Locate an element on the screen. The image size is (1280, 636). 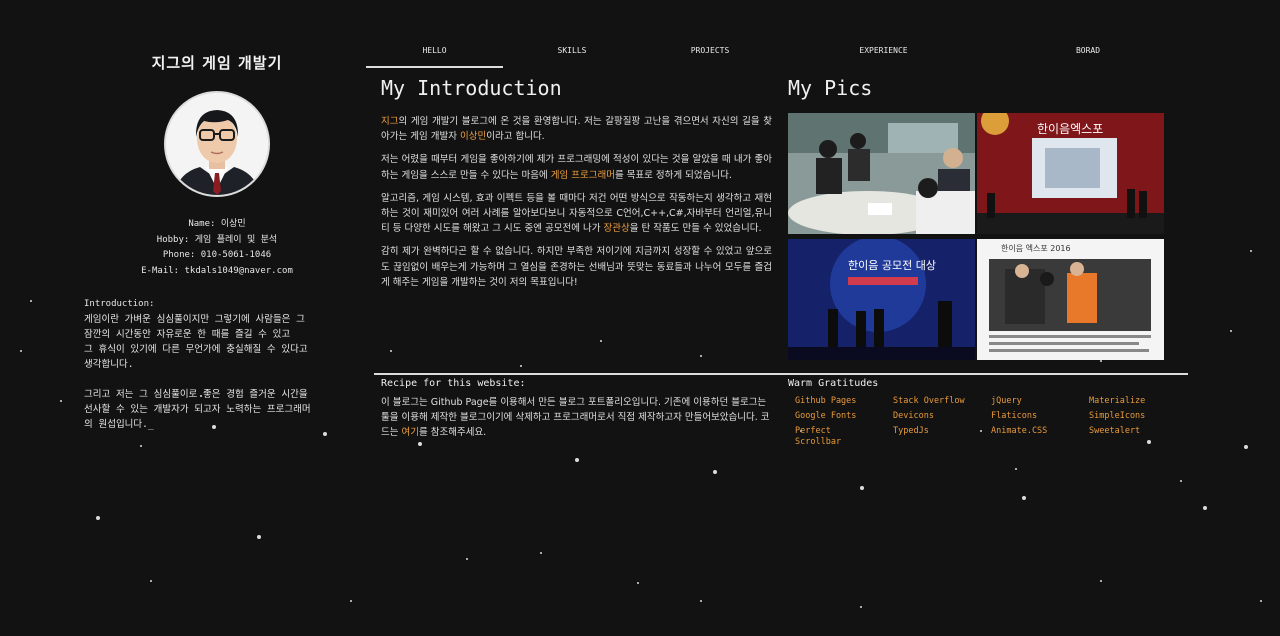
news-article-photo: 한이음 엑스포 2016 is located at coordinates (1070, 299).